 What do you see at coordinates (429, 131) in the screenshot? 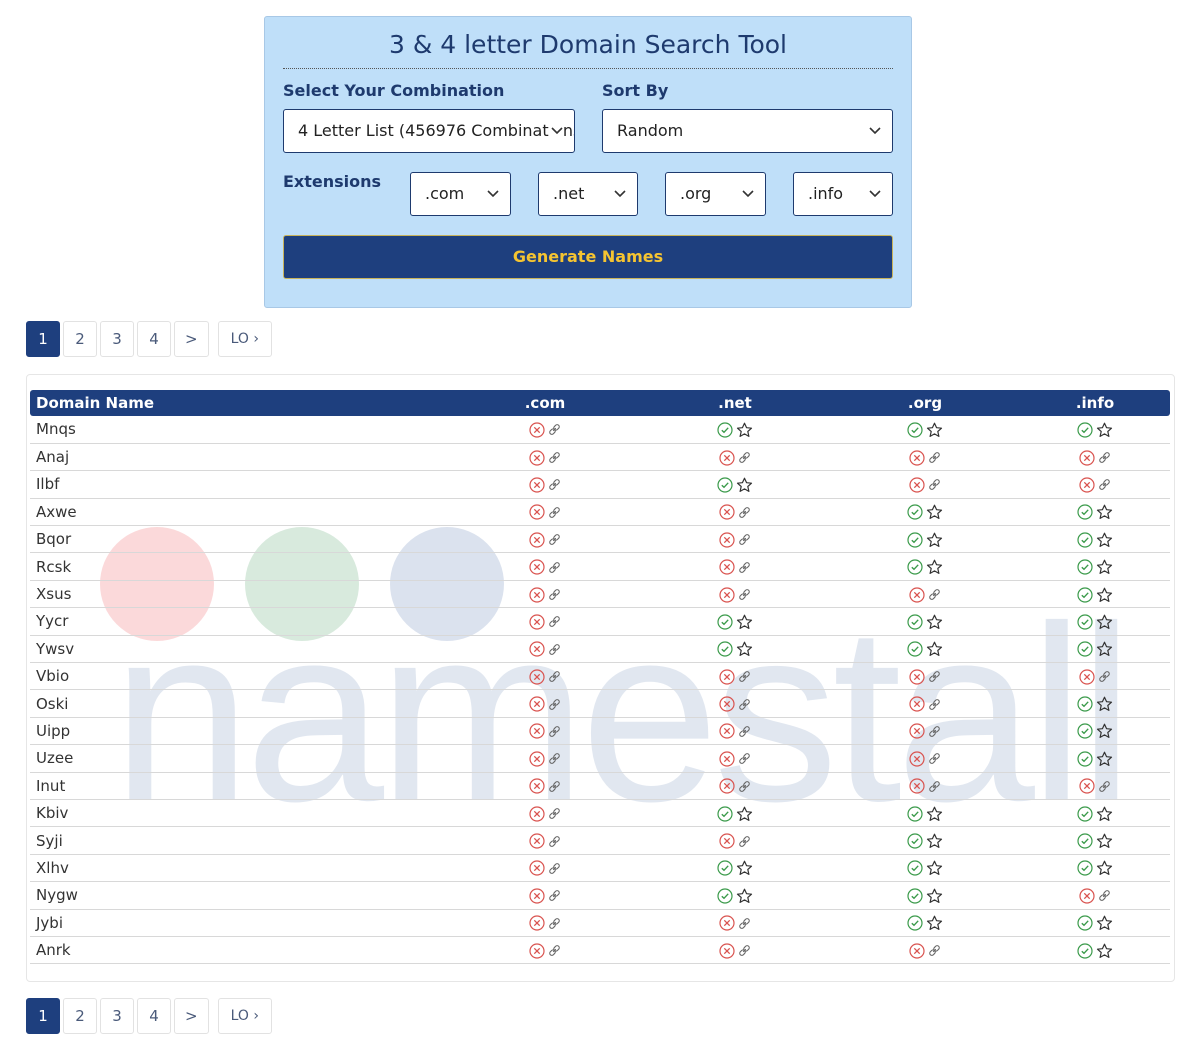
I see `combination-select: 4 Letter List (456976 Combinations)` at bounding box center [429, 131].